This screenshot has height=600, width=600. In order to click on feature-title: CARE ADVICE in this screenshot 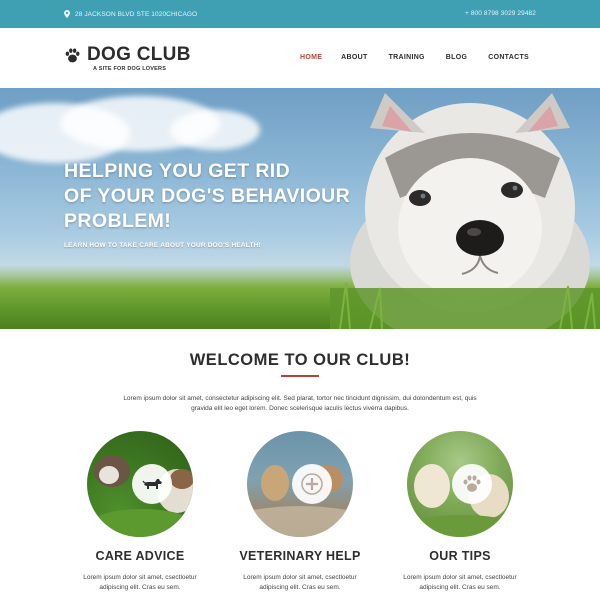, I will do `click(140, 556)`.